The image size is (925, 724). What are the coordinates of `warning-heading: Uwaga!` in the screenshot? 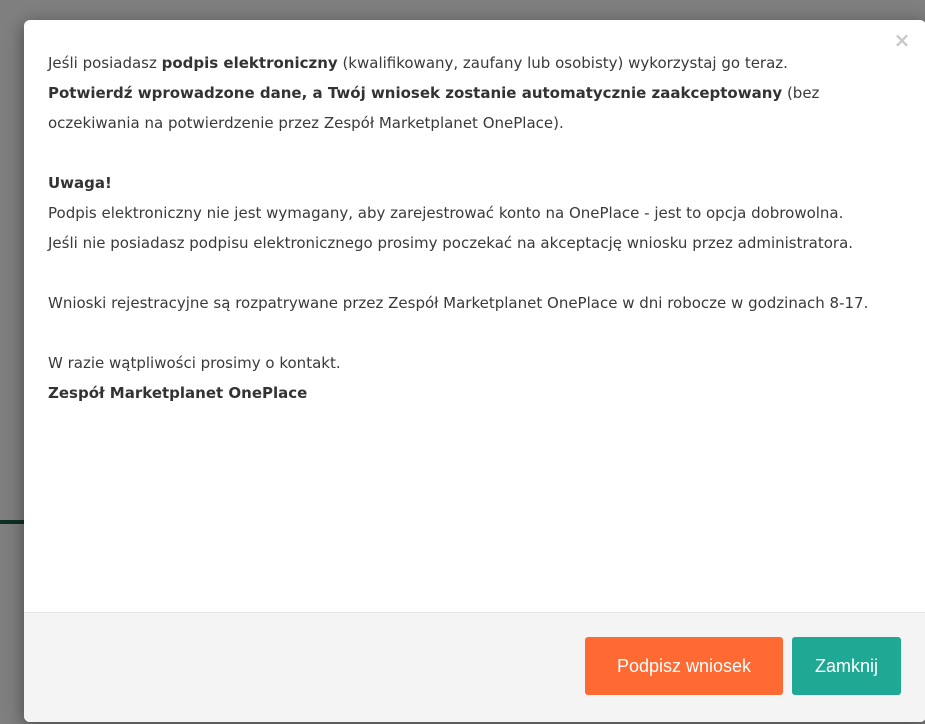 It's located at (80, 183).